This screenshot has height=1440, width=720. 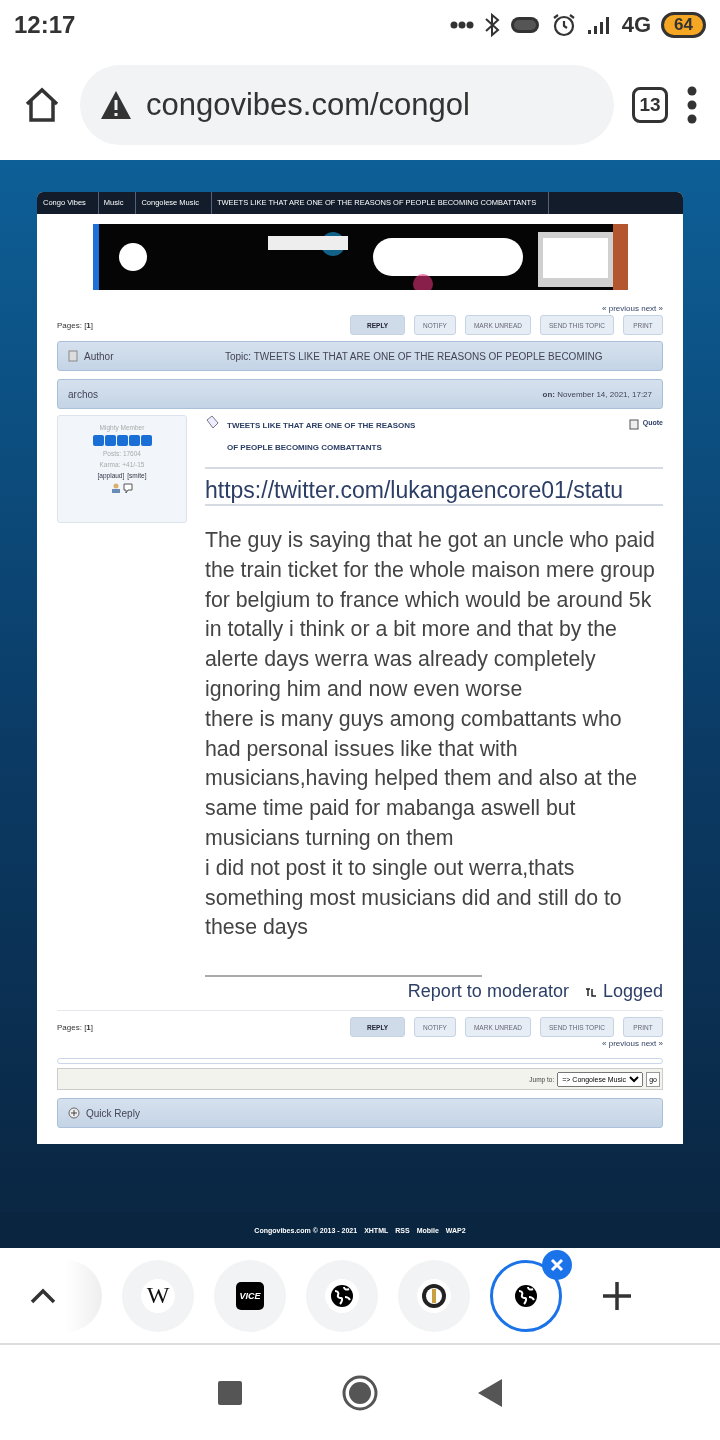 What do you see at coordinates (598, 25) in the screenshot?
I see `signal-icon` at bounding box center [598, 25].